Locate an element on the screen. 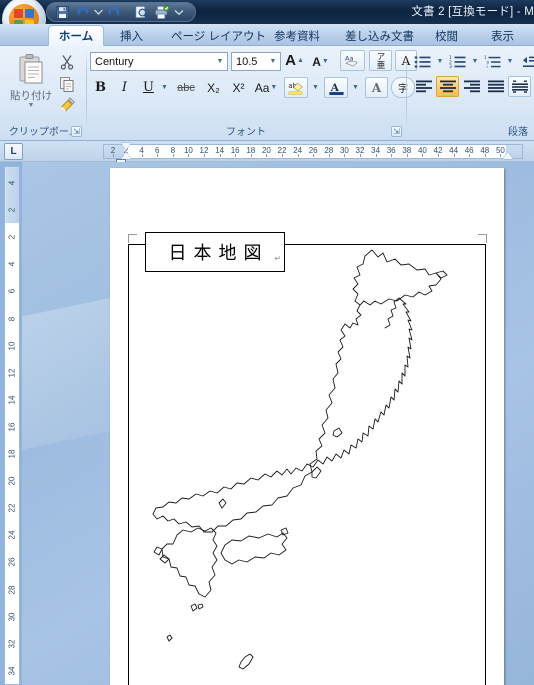  highlight-color-button: ab is located at coordinates (296, 87).